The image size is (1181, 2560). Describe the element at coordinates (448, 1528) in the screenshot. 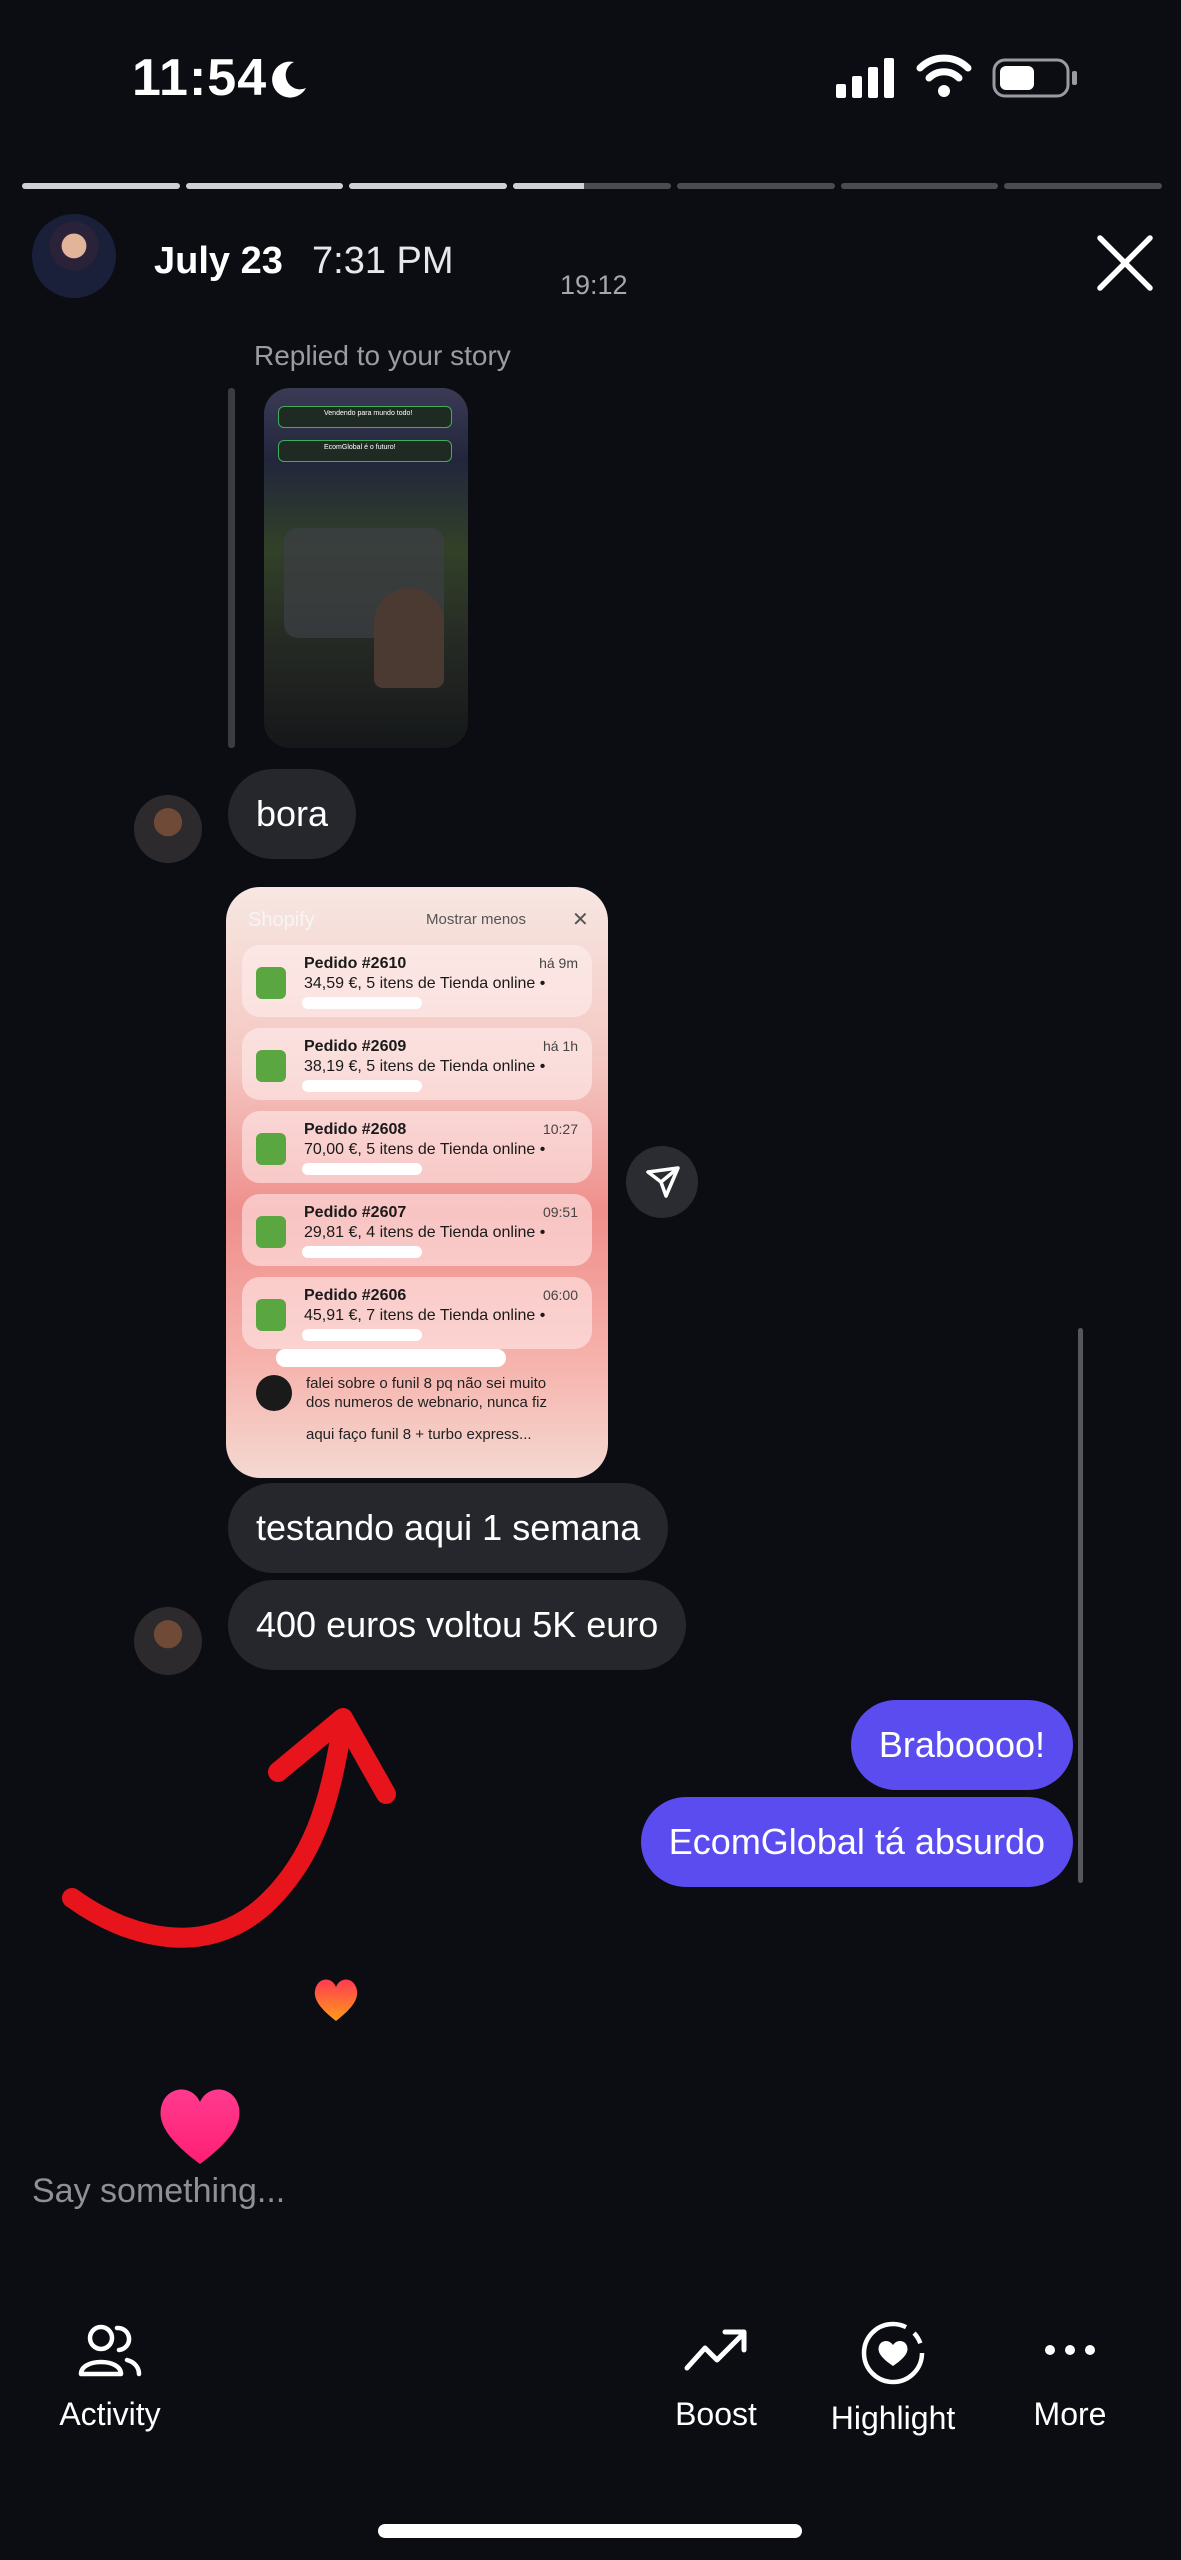

I see `message-bubble: testando aqui 1 semana` at that location.